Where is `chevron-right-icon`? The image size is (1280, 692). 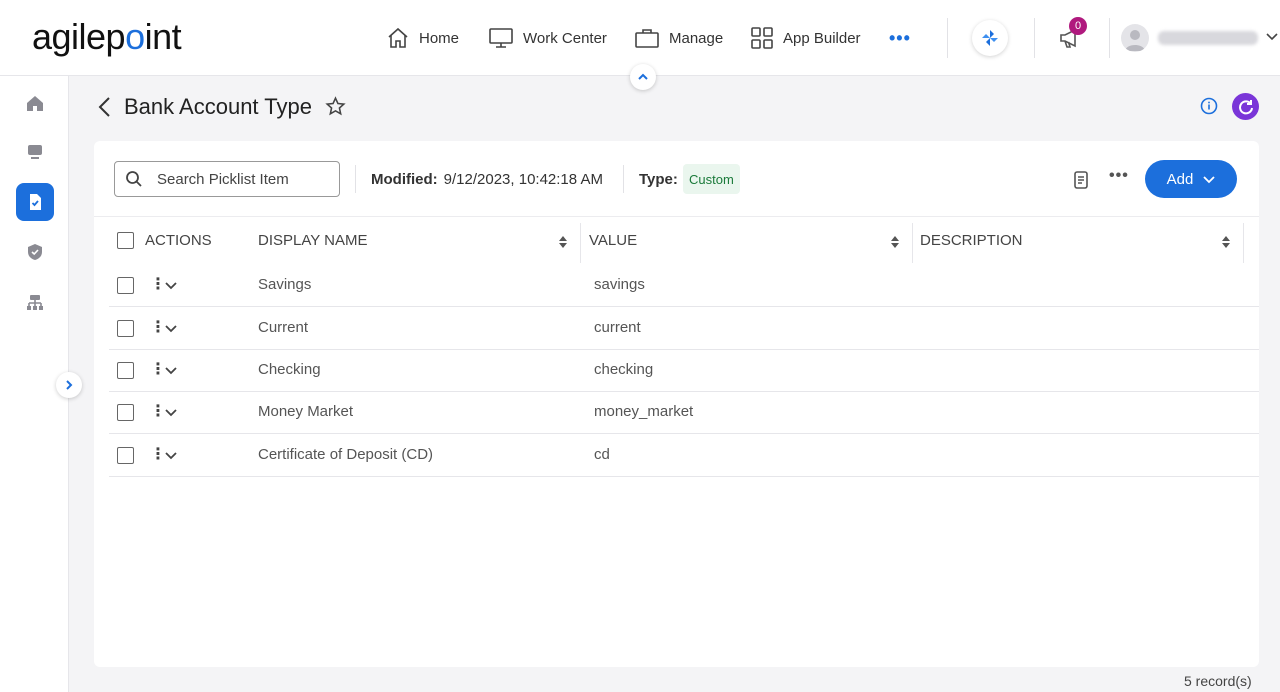 chevron-right-icon is located at coordinates (69, 385).